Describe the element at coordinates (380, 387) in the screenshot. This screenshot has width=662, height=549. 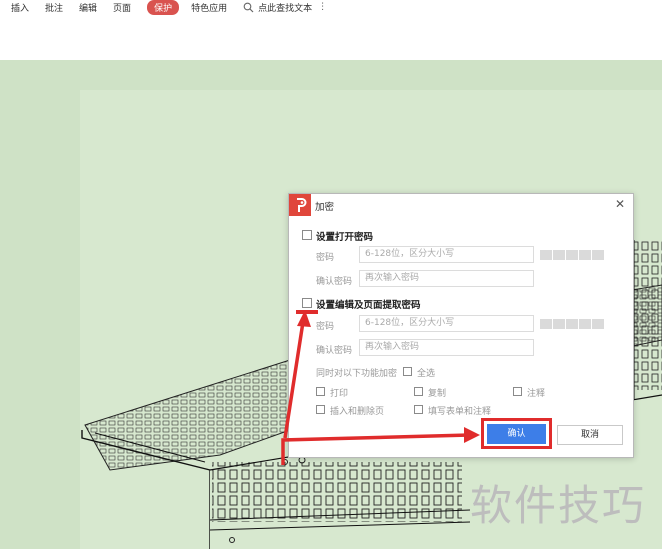
I see `annotation-arrows` at that location.